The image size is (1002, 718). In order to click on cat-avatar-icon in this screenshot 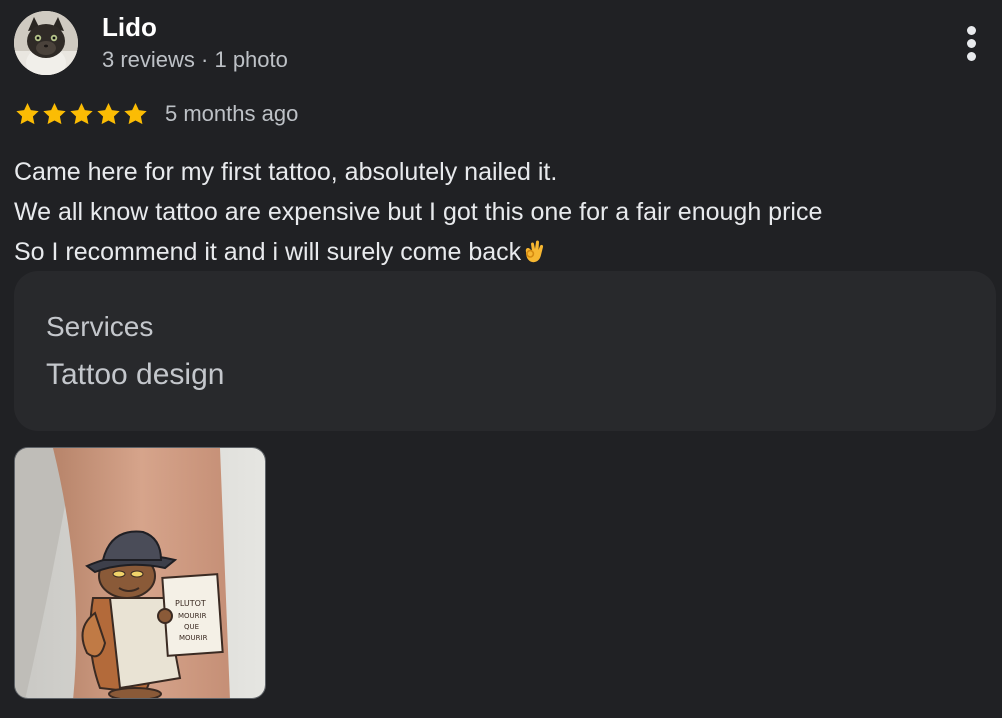, I will do `click(46, 43)`.